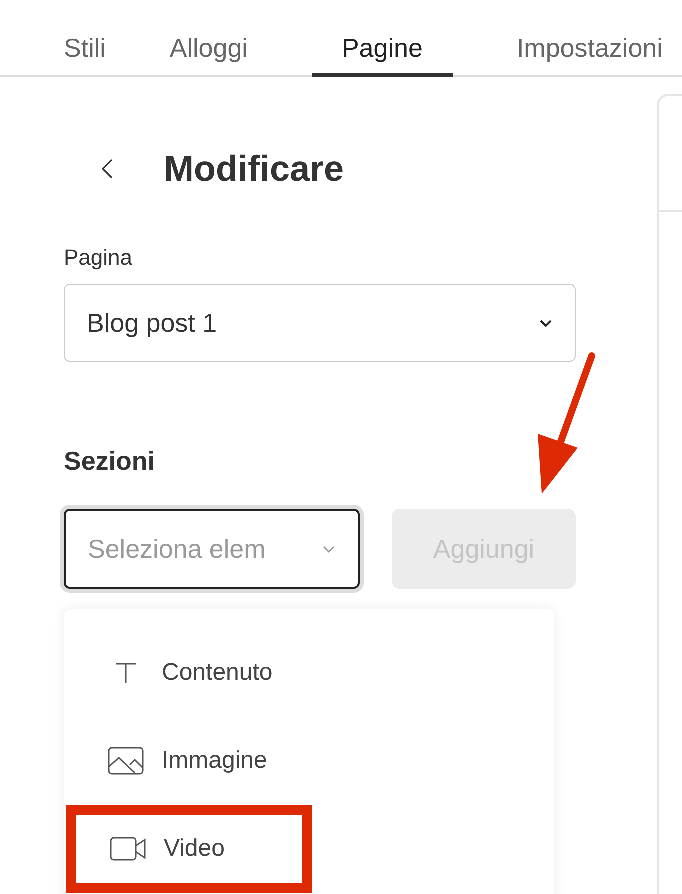 The image size is (682, 894). I want to click on menu-item: Immagine, so click(187, 761).